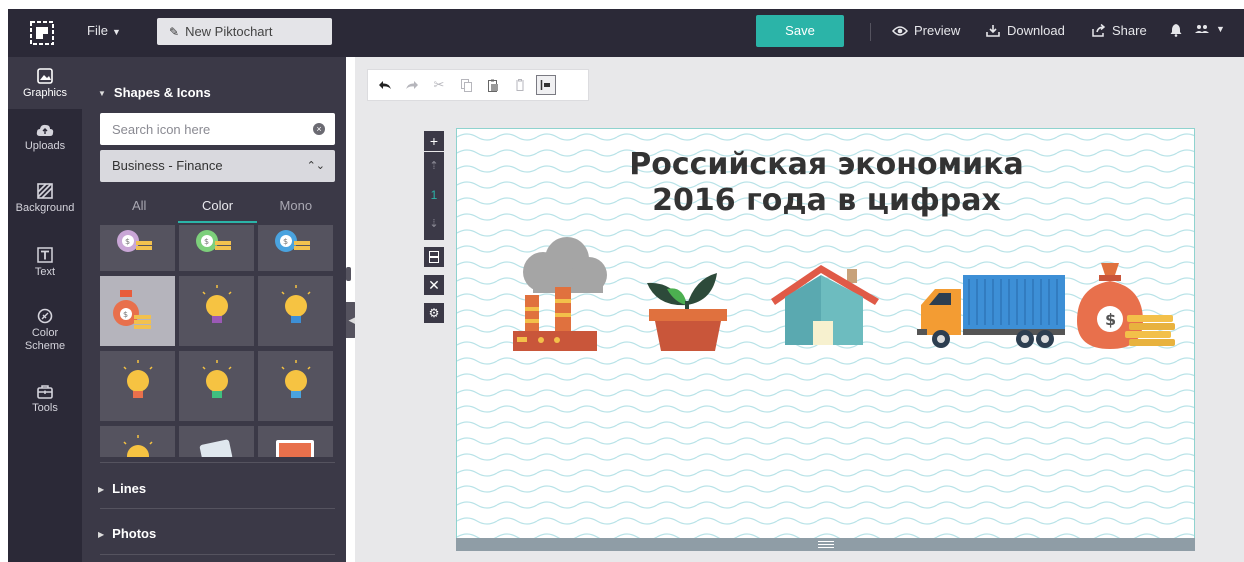 Image resolution: width=1244 pixels, height=562 pixels. What do you see at coordinates (137, 248) in the screenshot?
I see `money-bag-lilac-icon: $` at bounding box center [137, 248].